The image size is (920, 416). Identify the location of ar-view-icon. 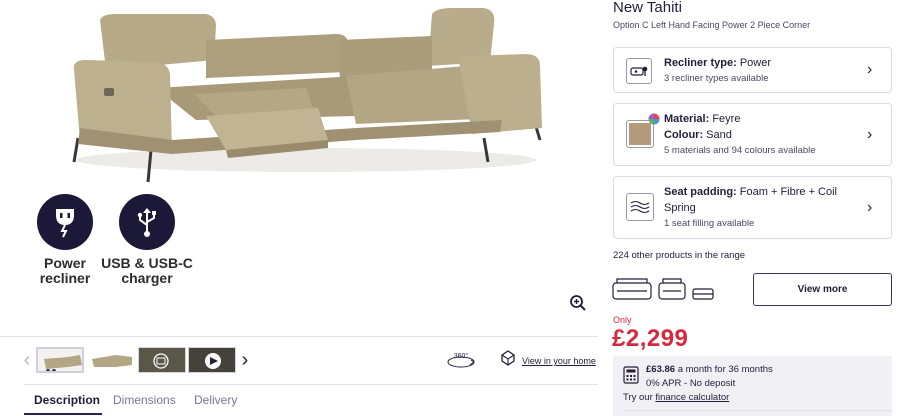
(508, 358).